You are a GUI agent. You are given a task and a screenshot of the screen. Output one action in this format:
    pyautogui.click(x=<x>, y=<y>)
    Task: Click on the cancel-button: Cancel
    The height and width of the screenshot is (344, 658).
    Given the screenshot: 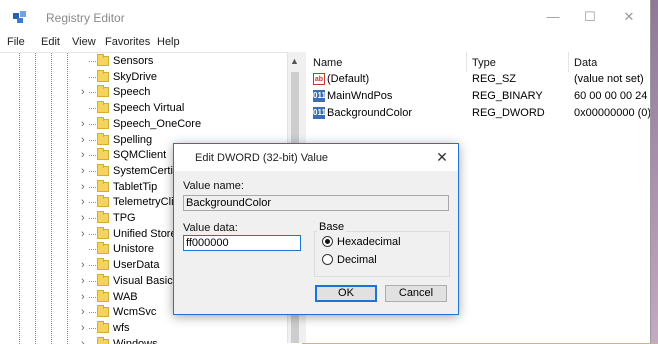 What is the action you would take?
    pyautogui.click(x=416, y=293)
    